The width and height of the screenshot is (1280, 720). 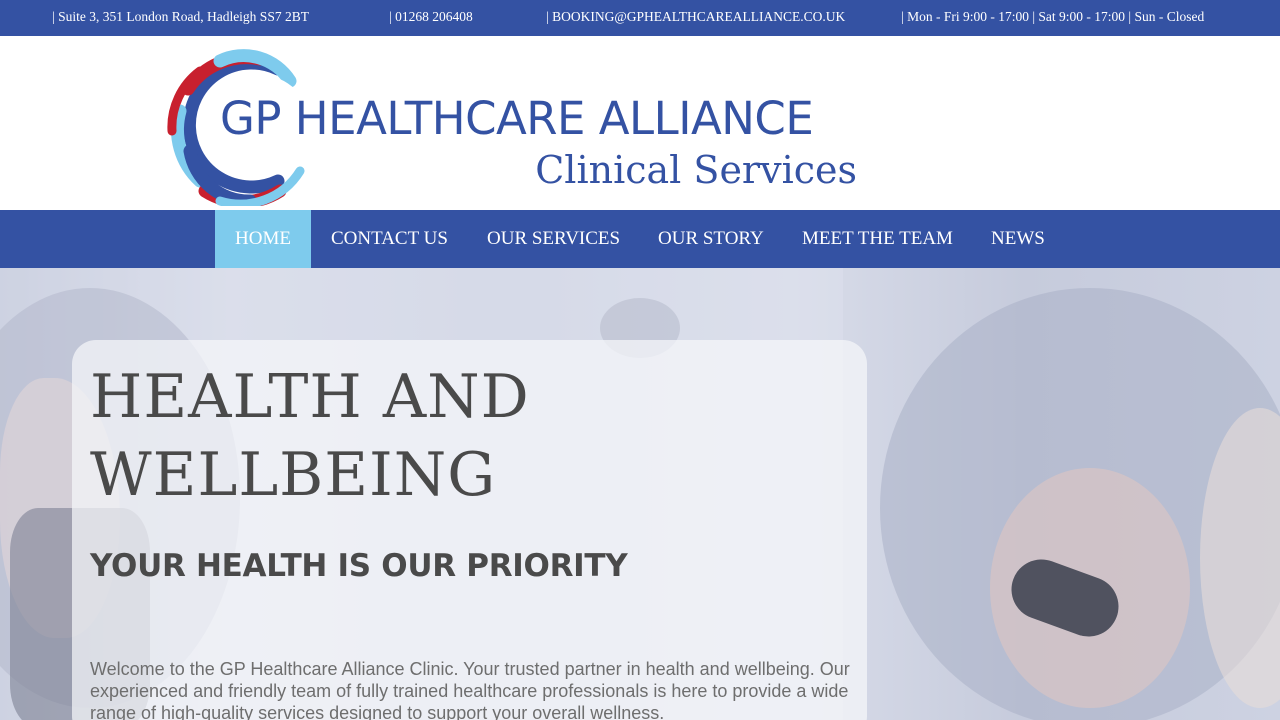 I want to click on nav-item-home: HOME, so click(x=263, y=239).